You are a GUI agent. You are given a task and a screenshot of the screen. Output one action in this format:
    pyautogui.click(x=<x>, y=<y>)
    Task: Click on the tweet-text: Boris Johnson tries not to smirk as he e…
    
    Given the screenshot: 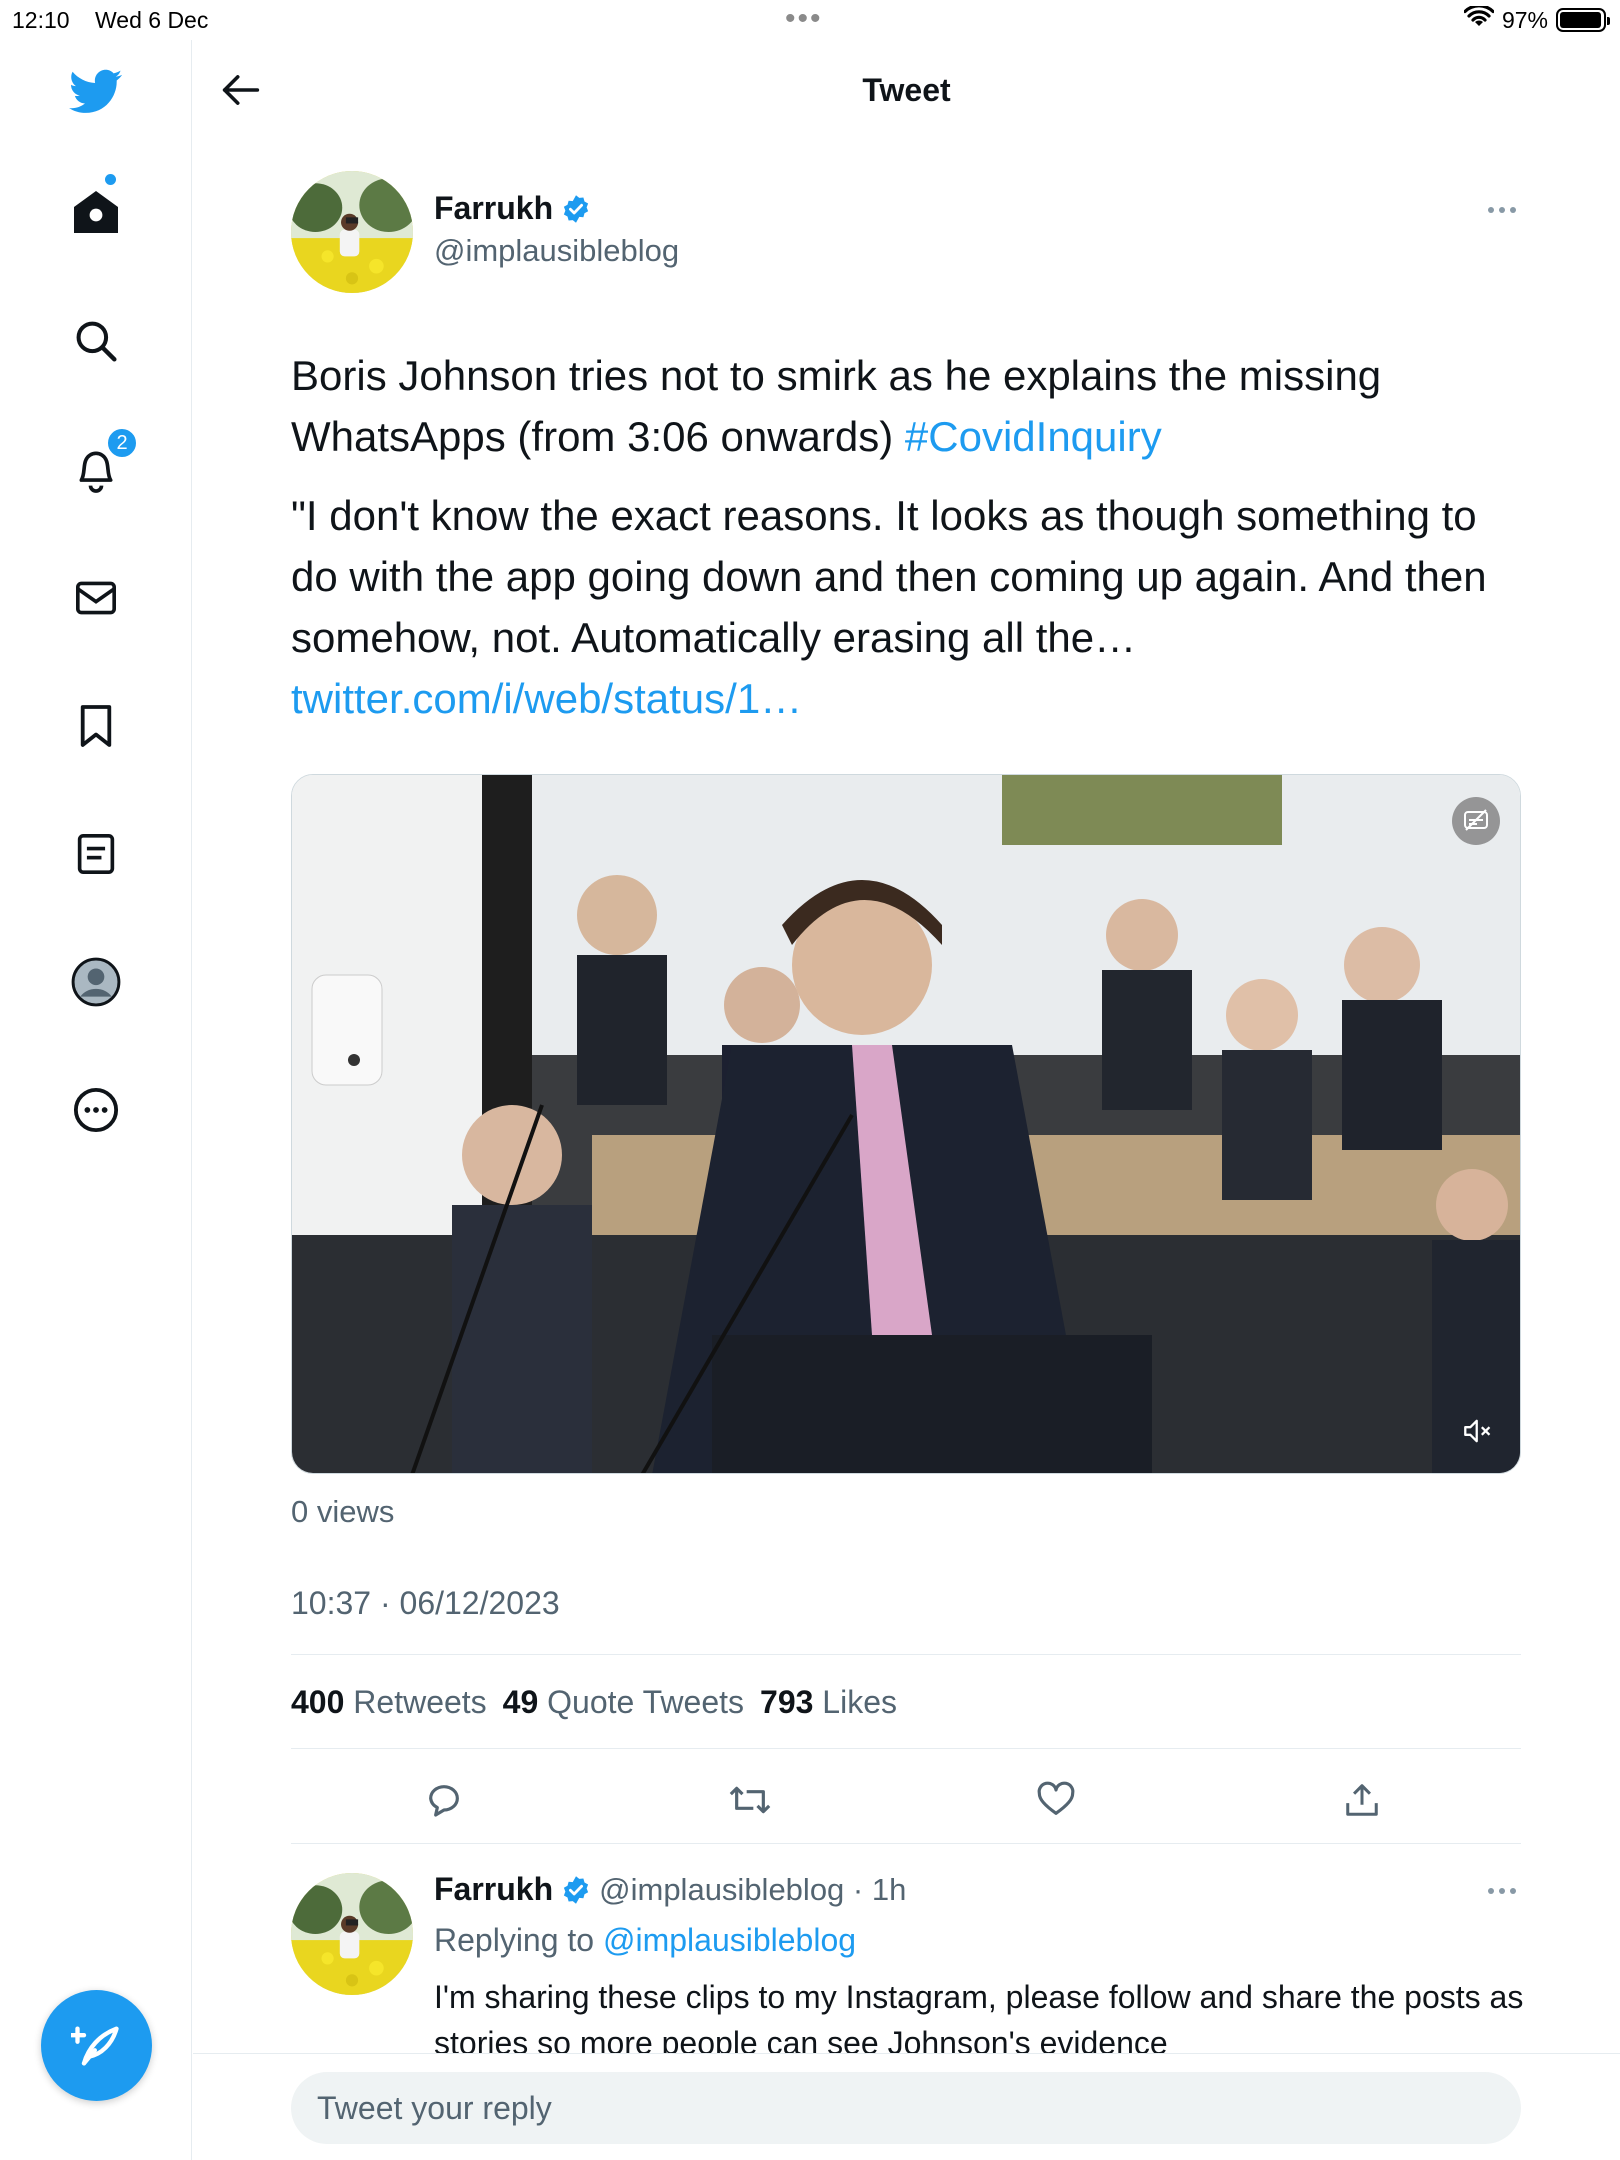 What is the action you would take?
    pyautogui.click(x=911, y=406)
    